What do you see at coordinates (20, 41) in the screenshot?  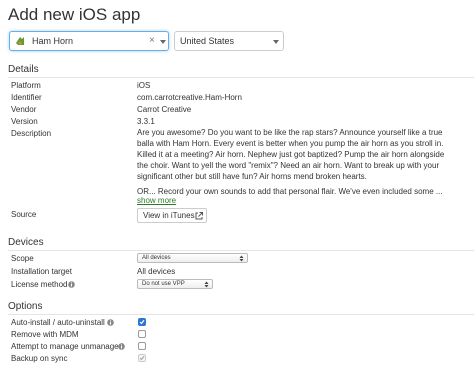 I see `app-icon` at bounding box center [20, 41].